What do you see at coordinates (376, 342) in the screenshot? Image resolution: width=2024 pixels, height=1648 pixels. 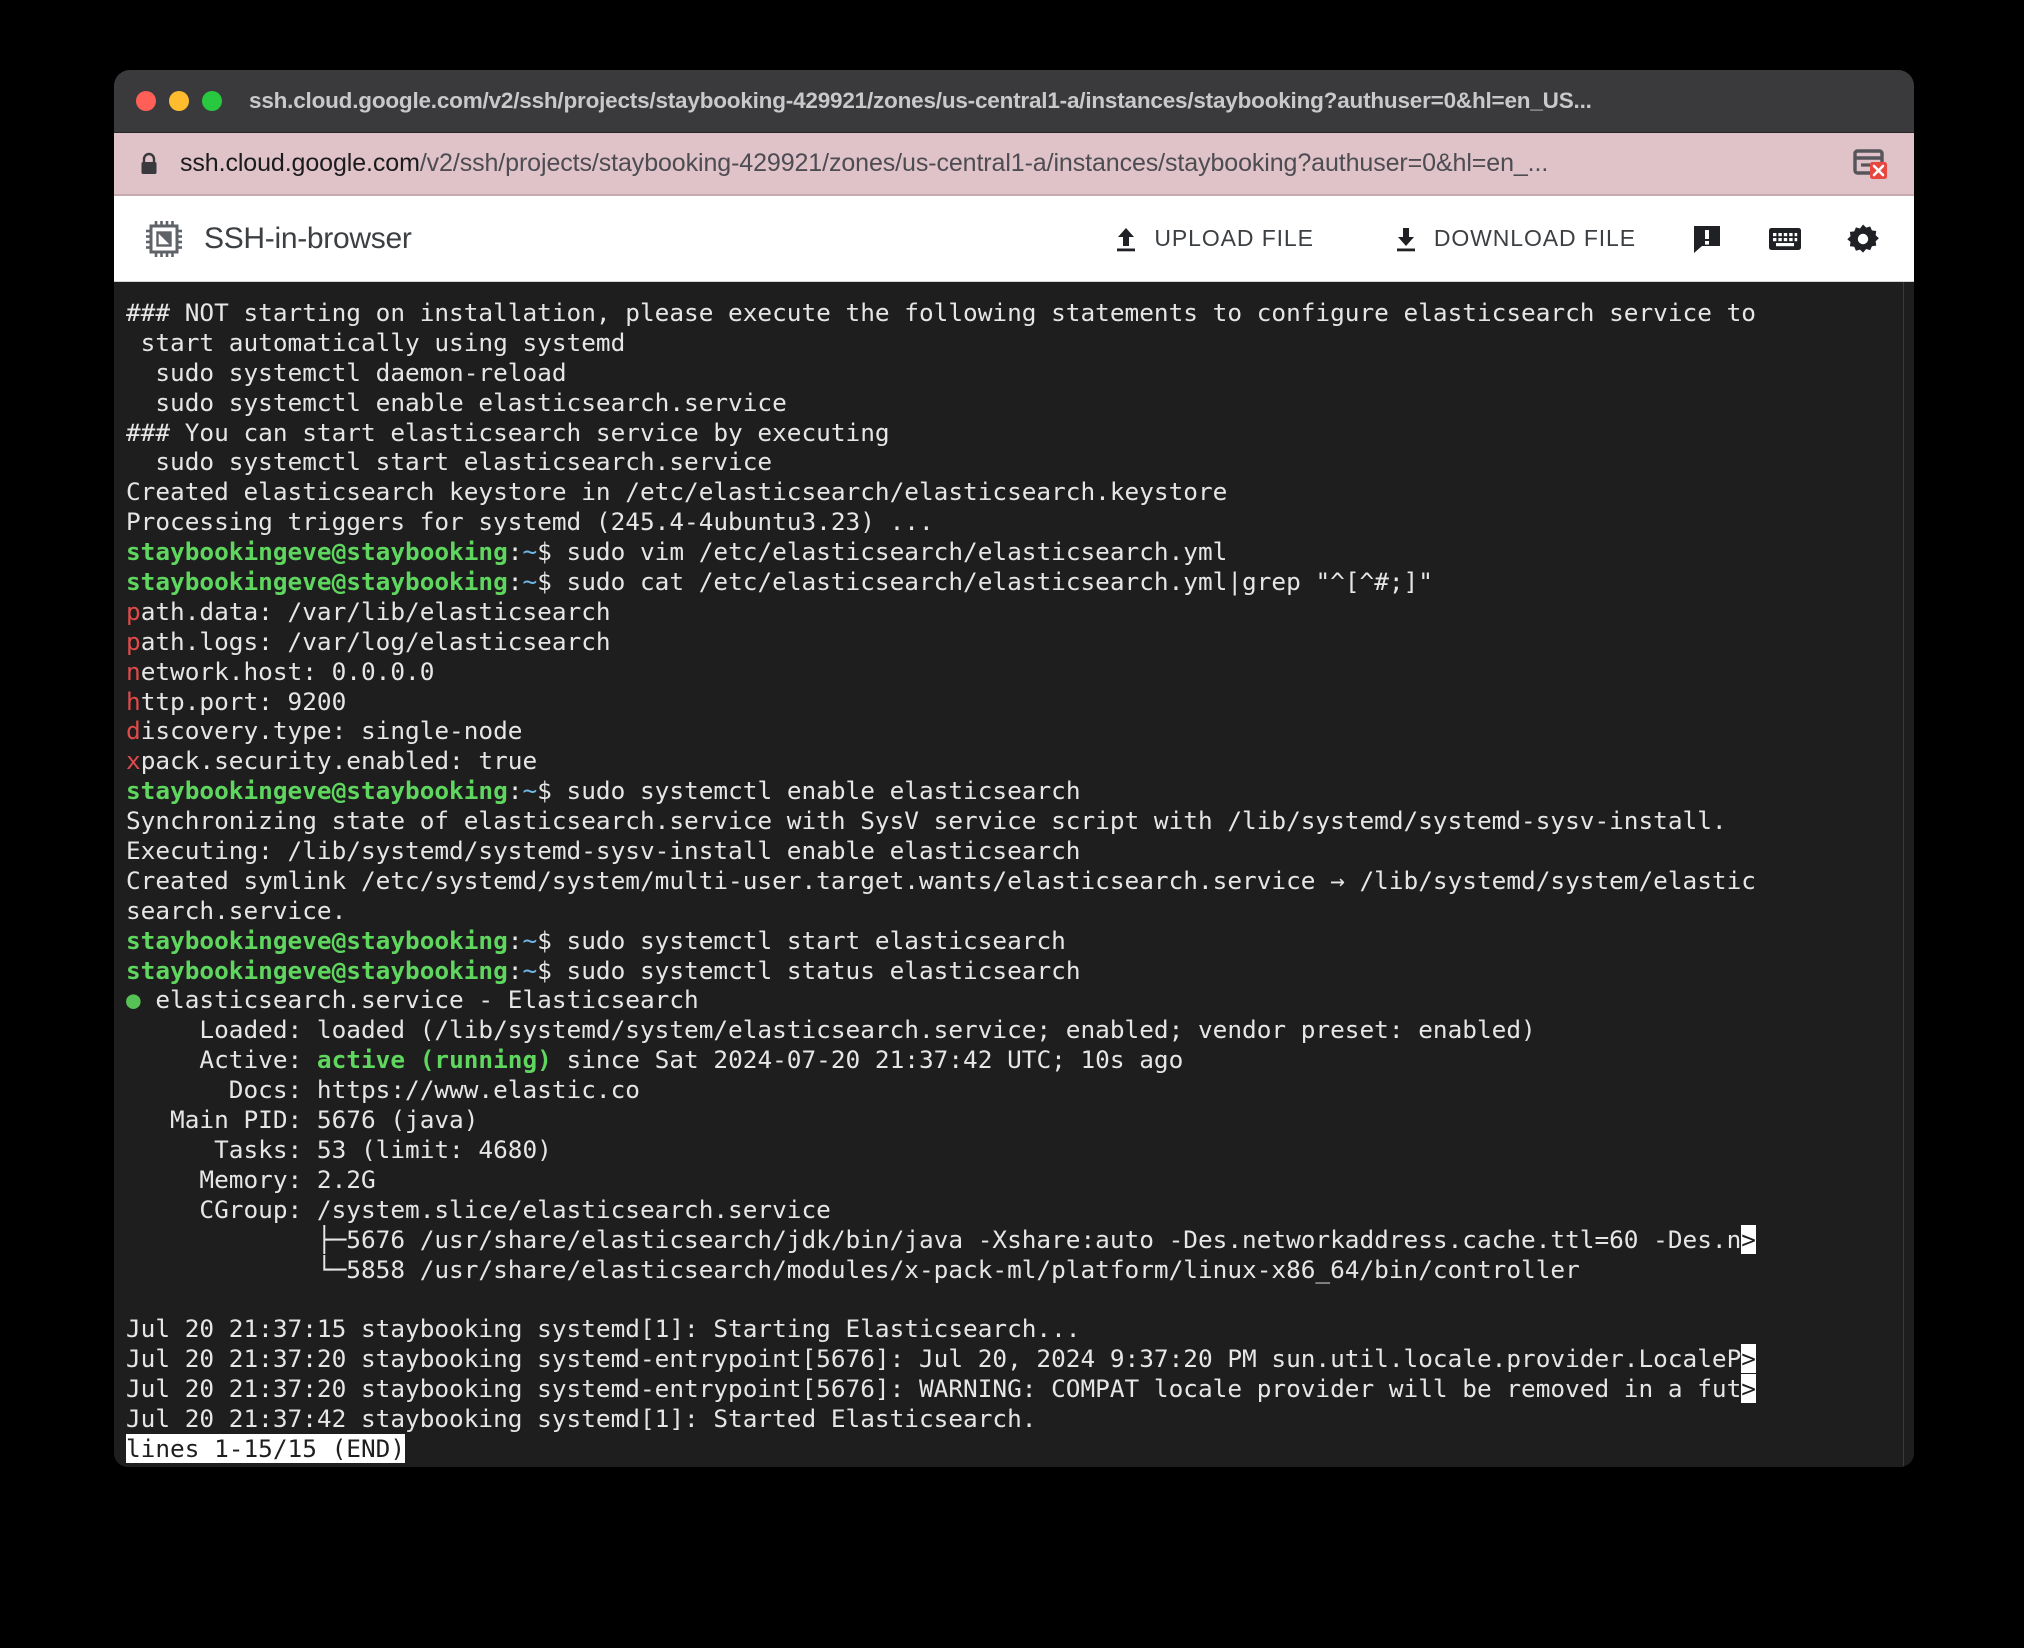 I see `terminal-text: start automatically using systemd` at bounding box center [376, 342].